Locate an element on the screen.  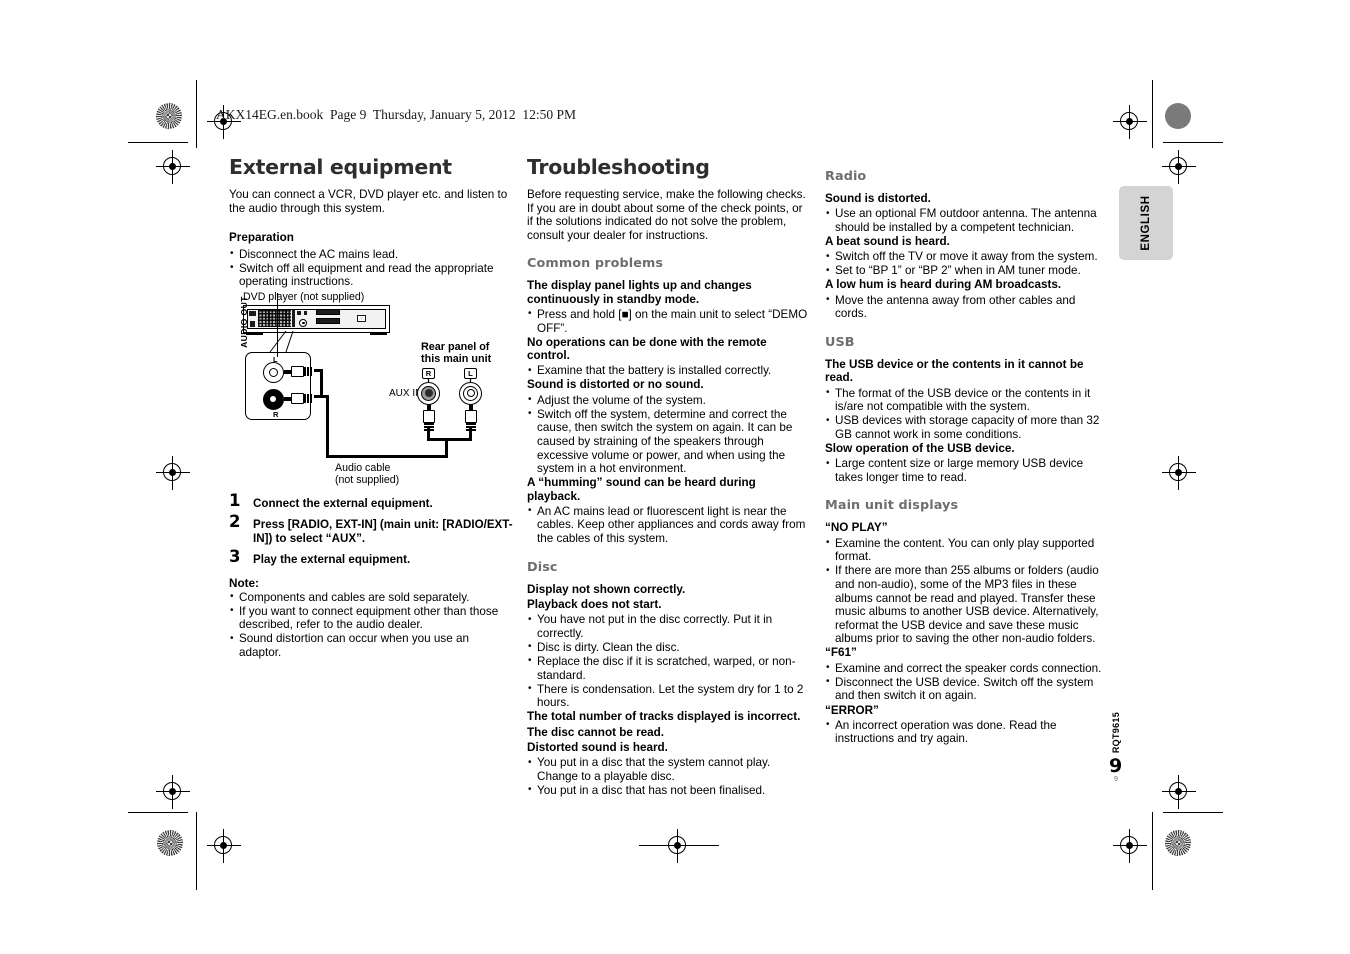
troubleshooting-solution-item: Adjust the volume of the system. is located at coordinates (669, 400).